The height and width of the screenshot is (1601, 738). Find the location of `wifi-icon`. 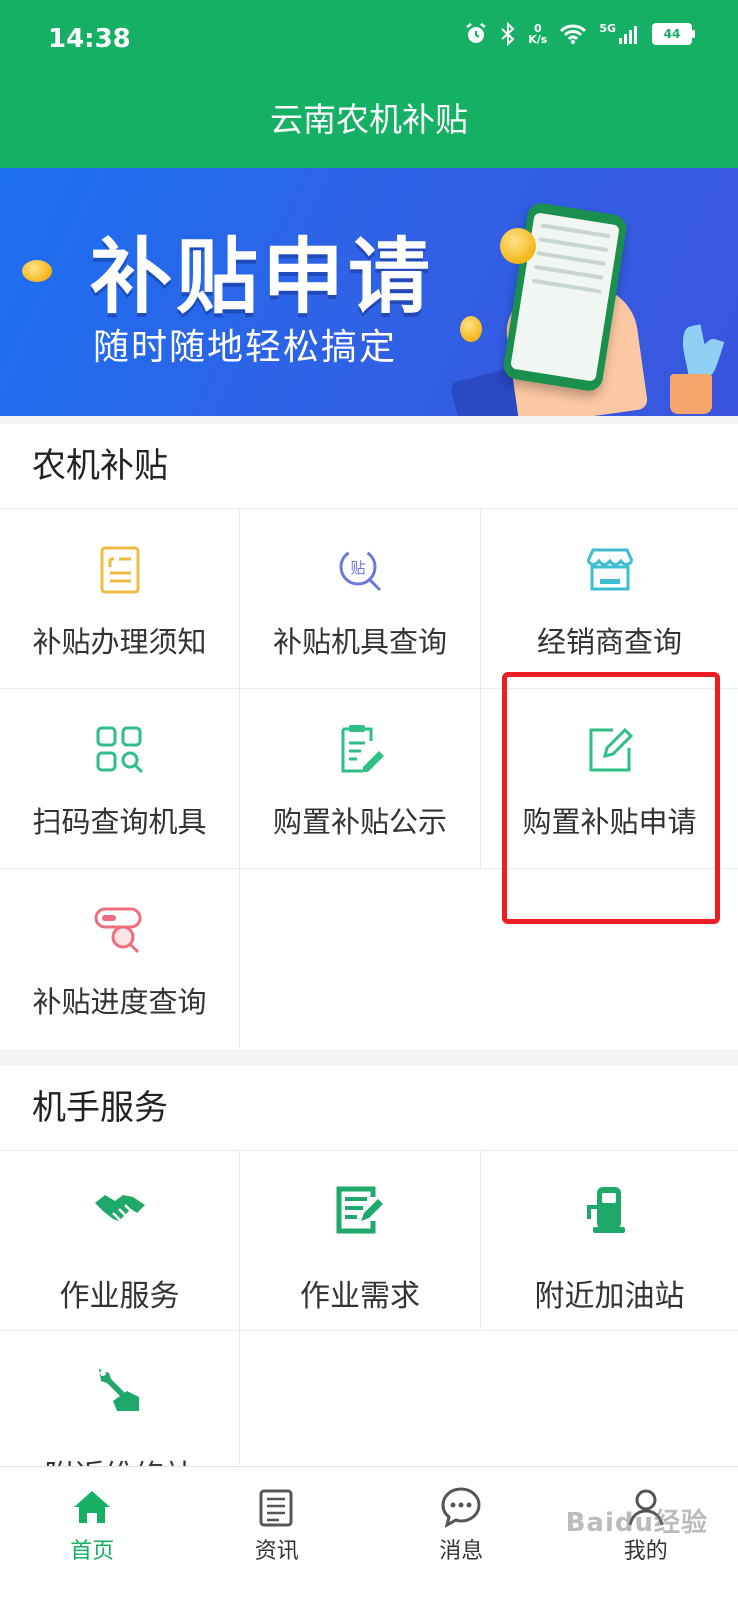

wifi-icon is located at coordinates (573, 34).